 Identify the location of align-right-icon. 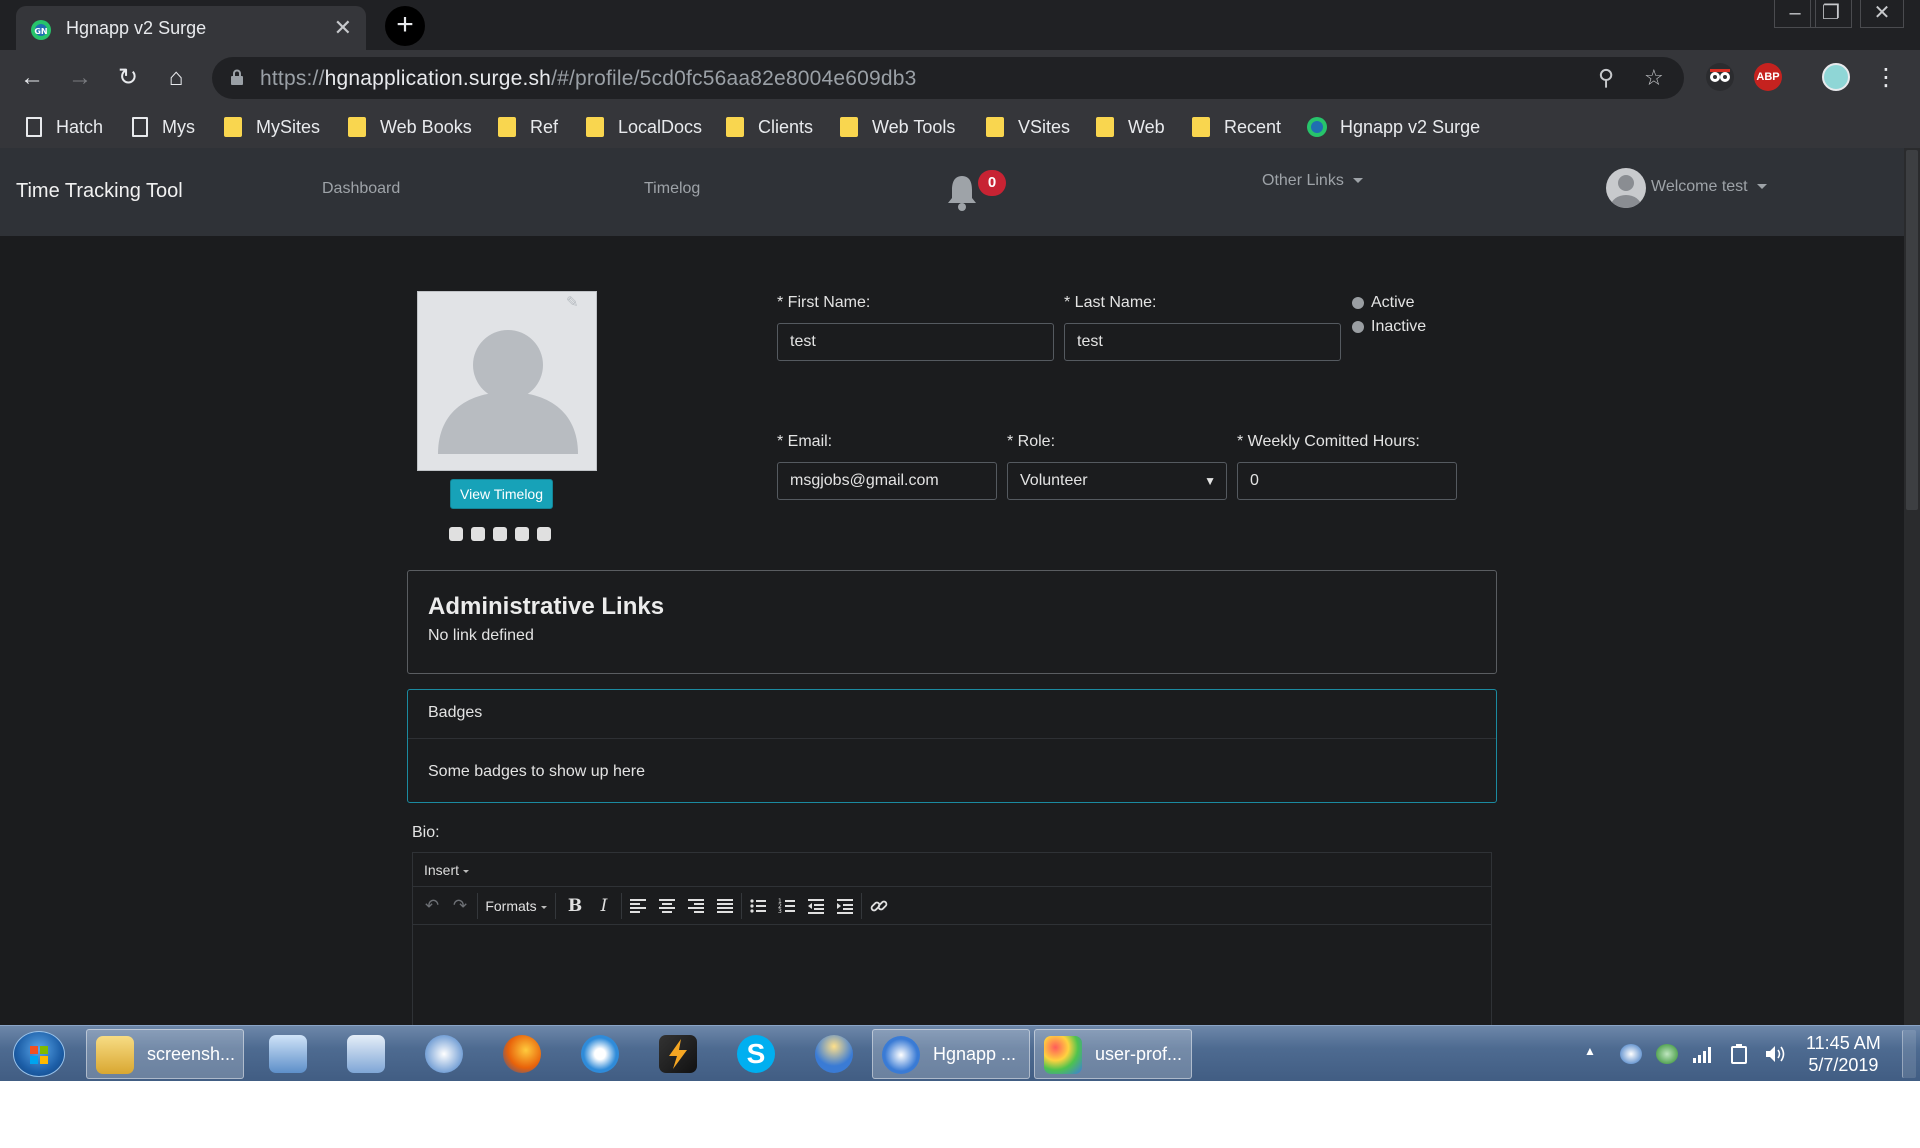
(696, 906).